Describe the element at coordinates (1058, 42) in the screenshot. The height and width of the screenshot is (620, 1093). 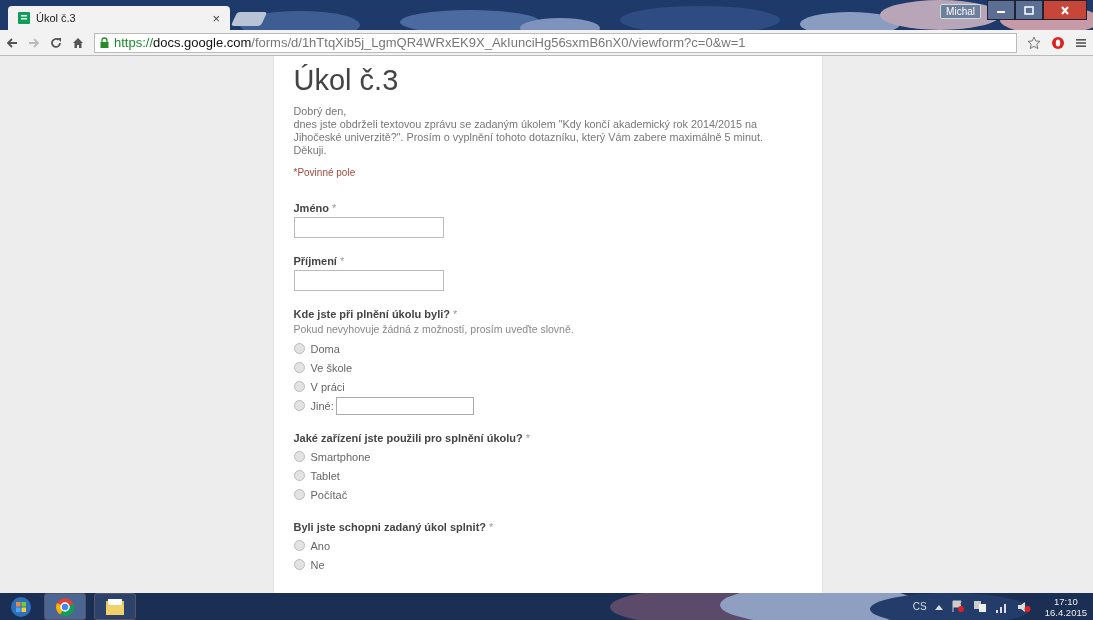
I see `extension-icon` at that location.